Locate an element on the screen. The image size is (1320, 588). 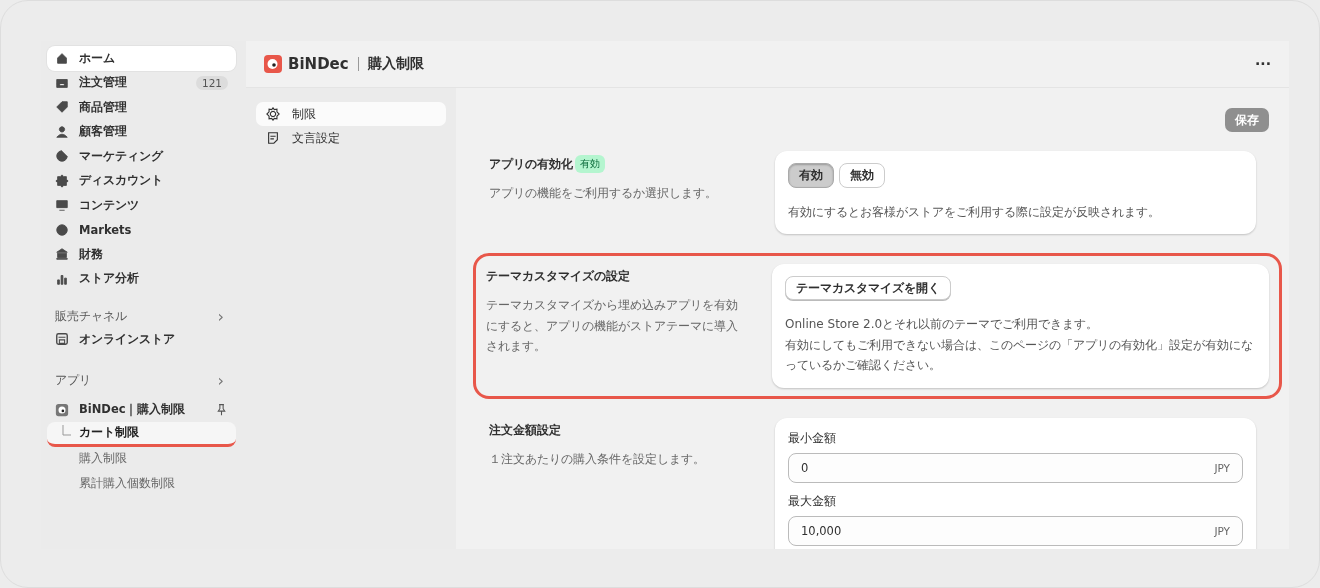
nav-item: ディスカウント is located at coordinates (141, 180).